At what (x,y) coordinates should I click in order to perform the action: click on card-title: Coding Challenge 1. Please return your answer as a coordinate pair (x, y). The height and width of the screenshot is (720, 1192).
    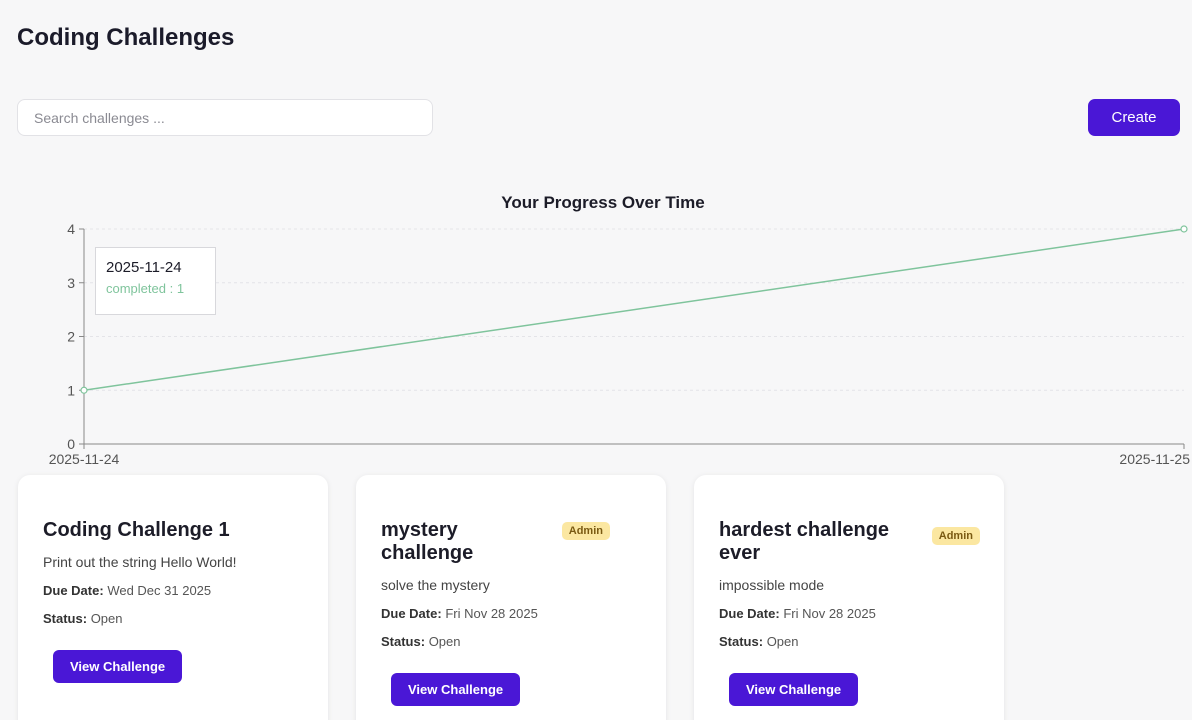
    Looking at the image, I should click on (136, 530).